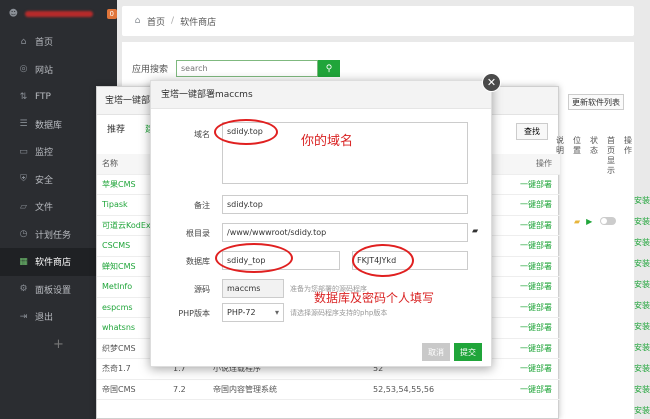 Image resolution: width=650 pixels, height=419 pixels. Describe the element at coordinates (328, 390) in the screenshot. I see `table-row: 帝国CMS 7.2 帝国内容管理系统 52,53,54,55,56 一键部署` at that location.